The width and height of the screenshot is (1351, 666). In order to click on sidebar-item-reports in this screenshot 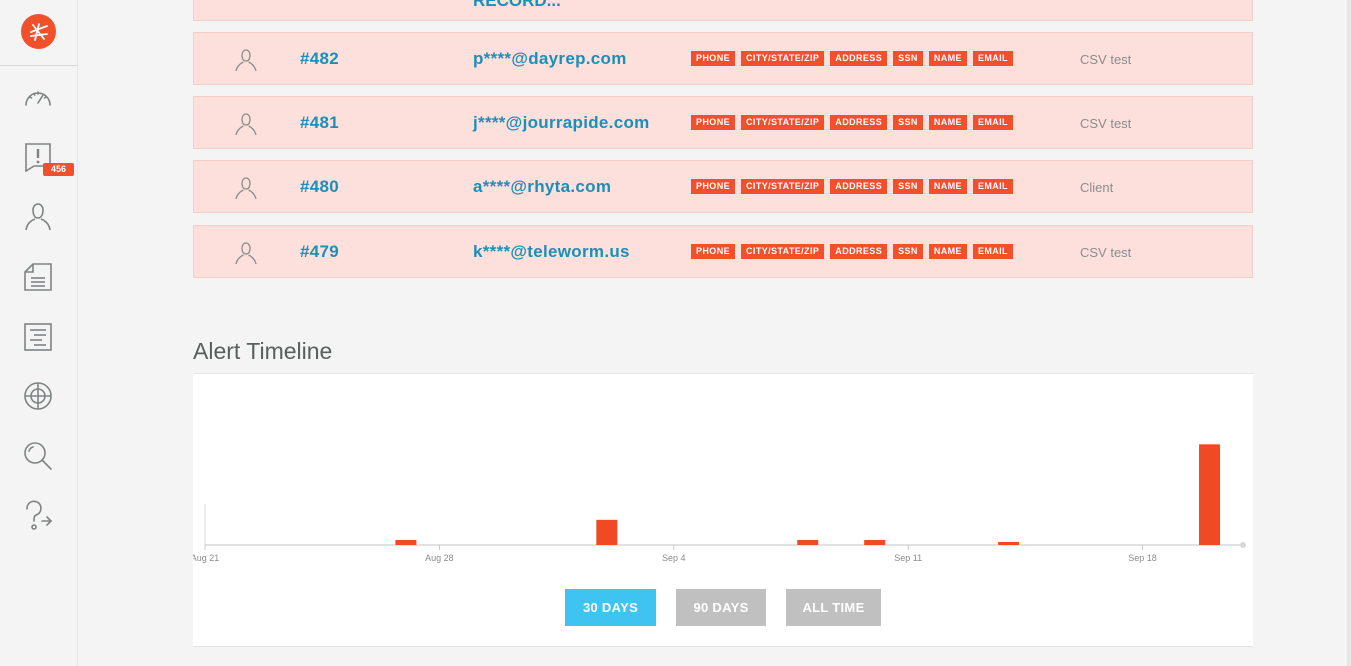, I will do `click(38, 336)`.